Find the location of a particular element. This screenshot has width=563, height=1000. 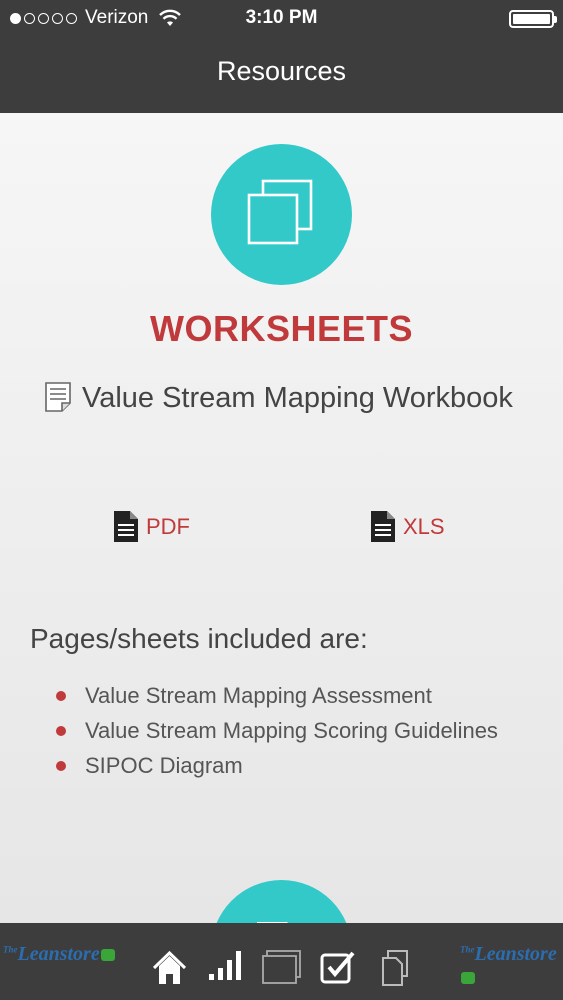

tab-bar: TheLeanstore TheLeanstore is located at coordinates (281, 961).